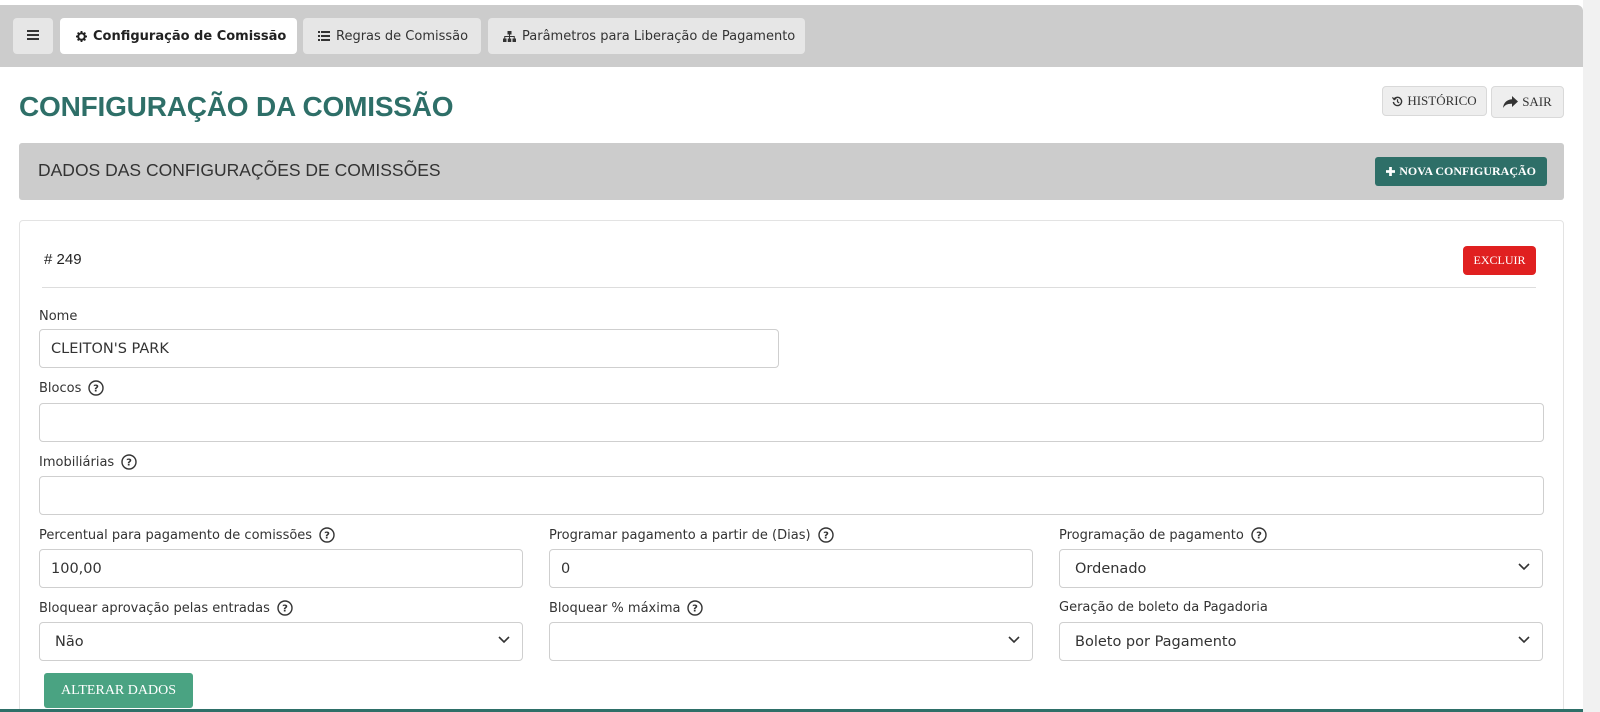  Describe the element at coordinates (791, 495) in the screenshot. I see `imobiliarias-input` at that location.